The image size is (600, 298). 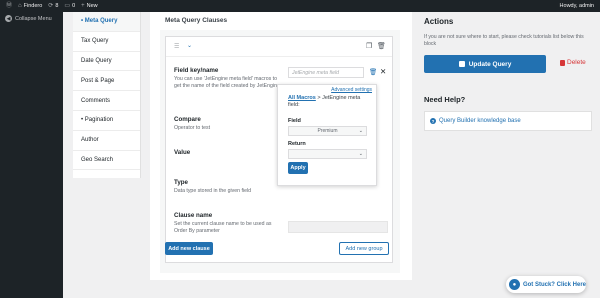 I want to click on update-query-button: Update Query, so click(x=485, y=64).